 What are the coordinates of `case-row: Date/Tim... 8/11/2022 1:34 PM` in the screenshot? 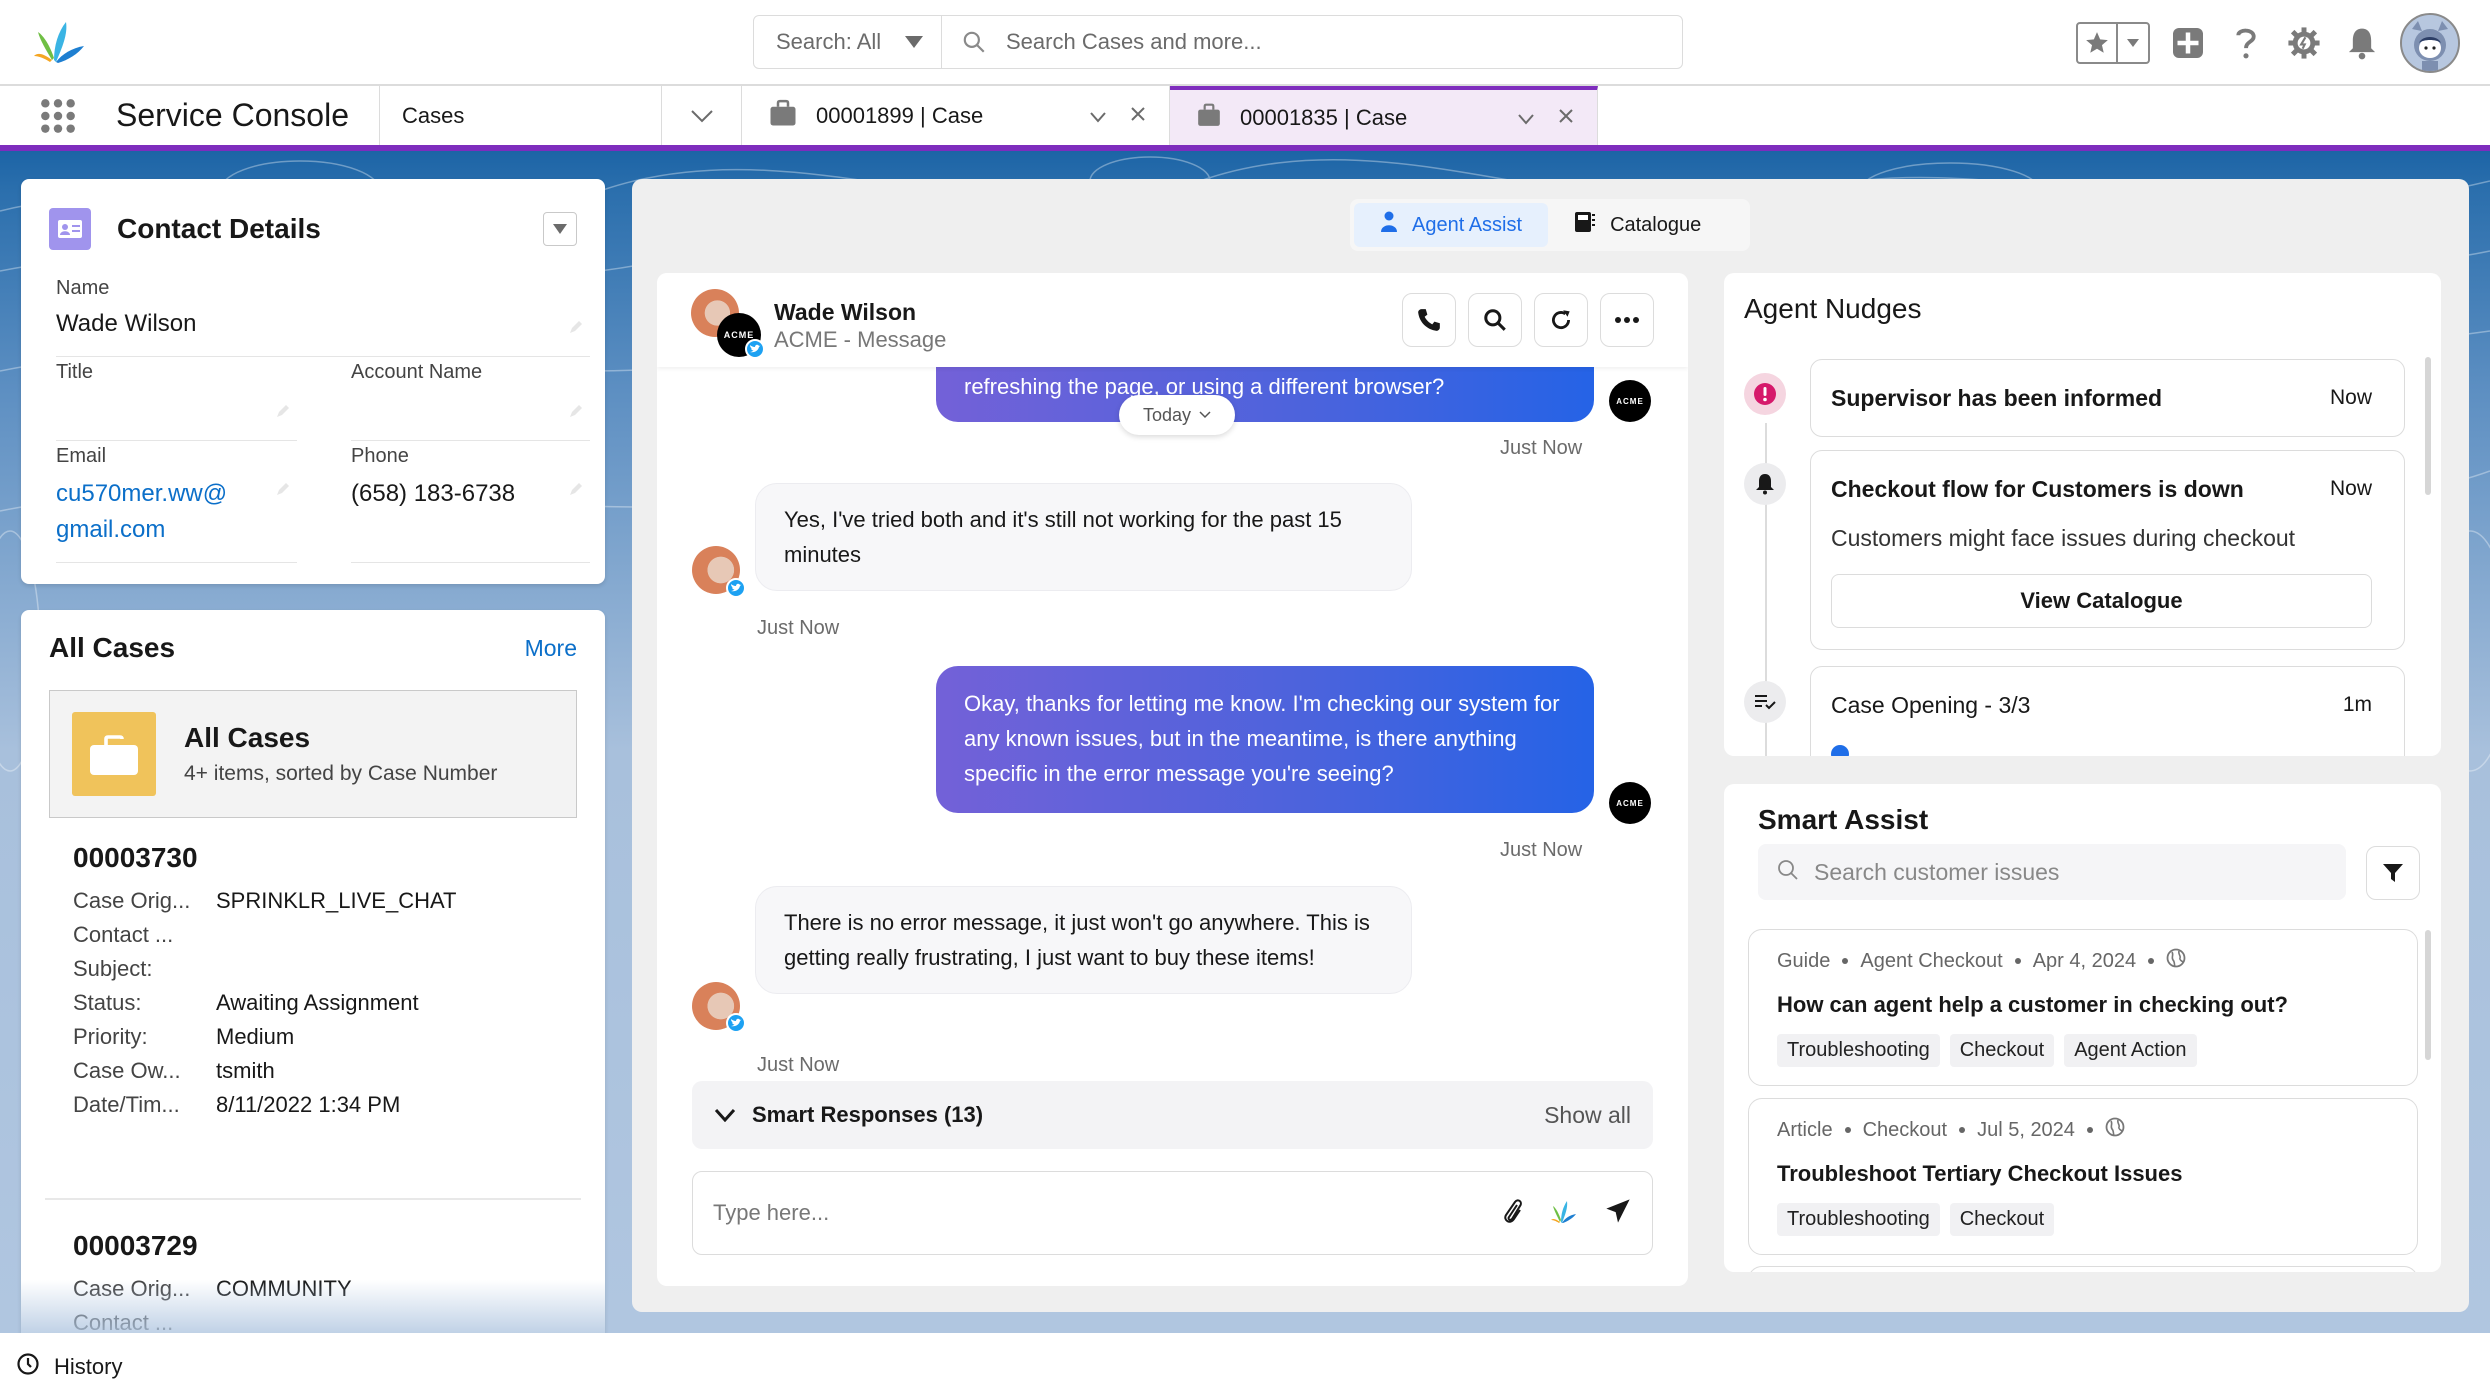 It's located at (325, 1105).